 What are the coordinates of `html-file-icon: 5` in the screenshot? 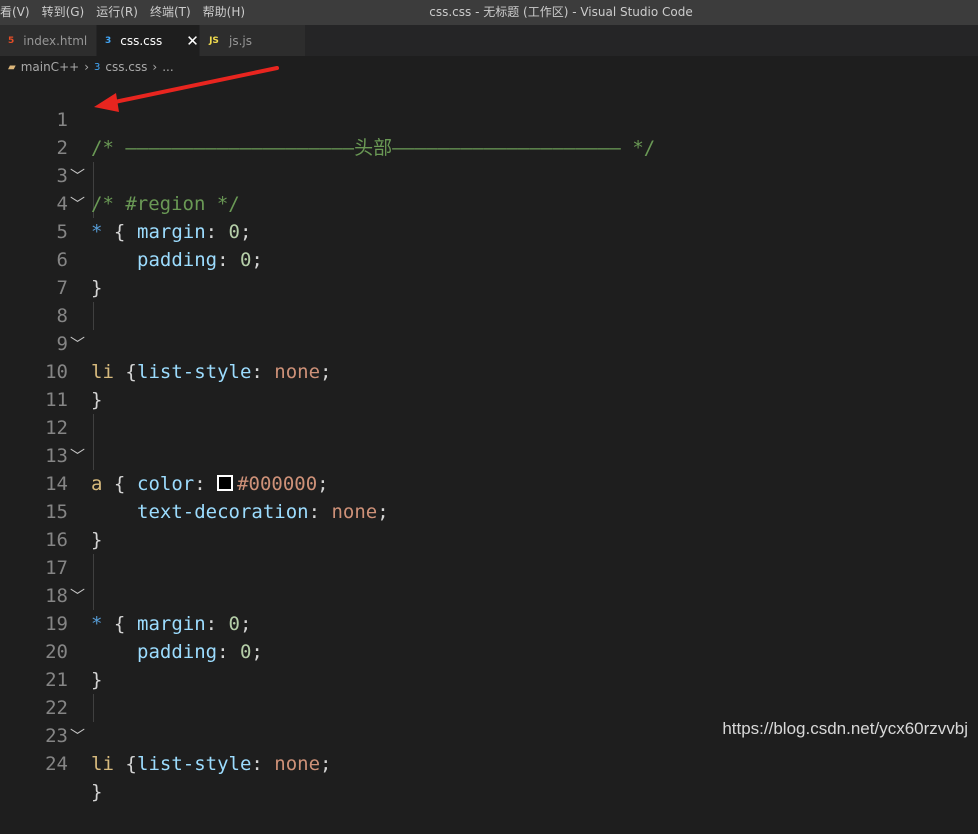 It's located at (11, 40).